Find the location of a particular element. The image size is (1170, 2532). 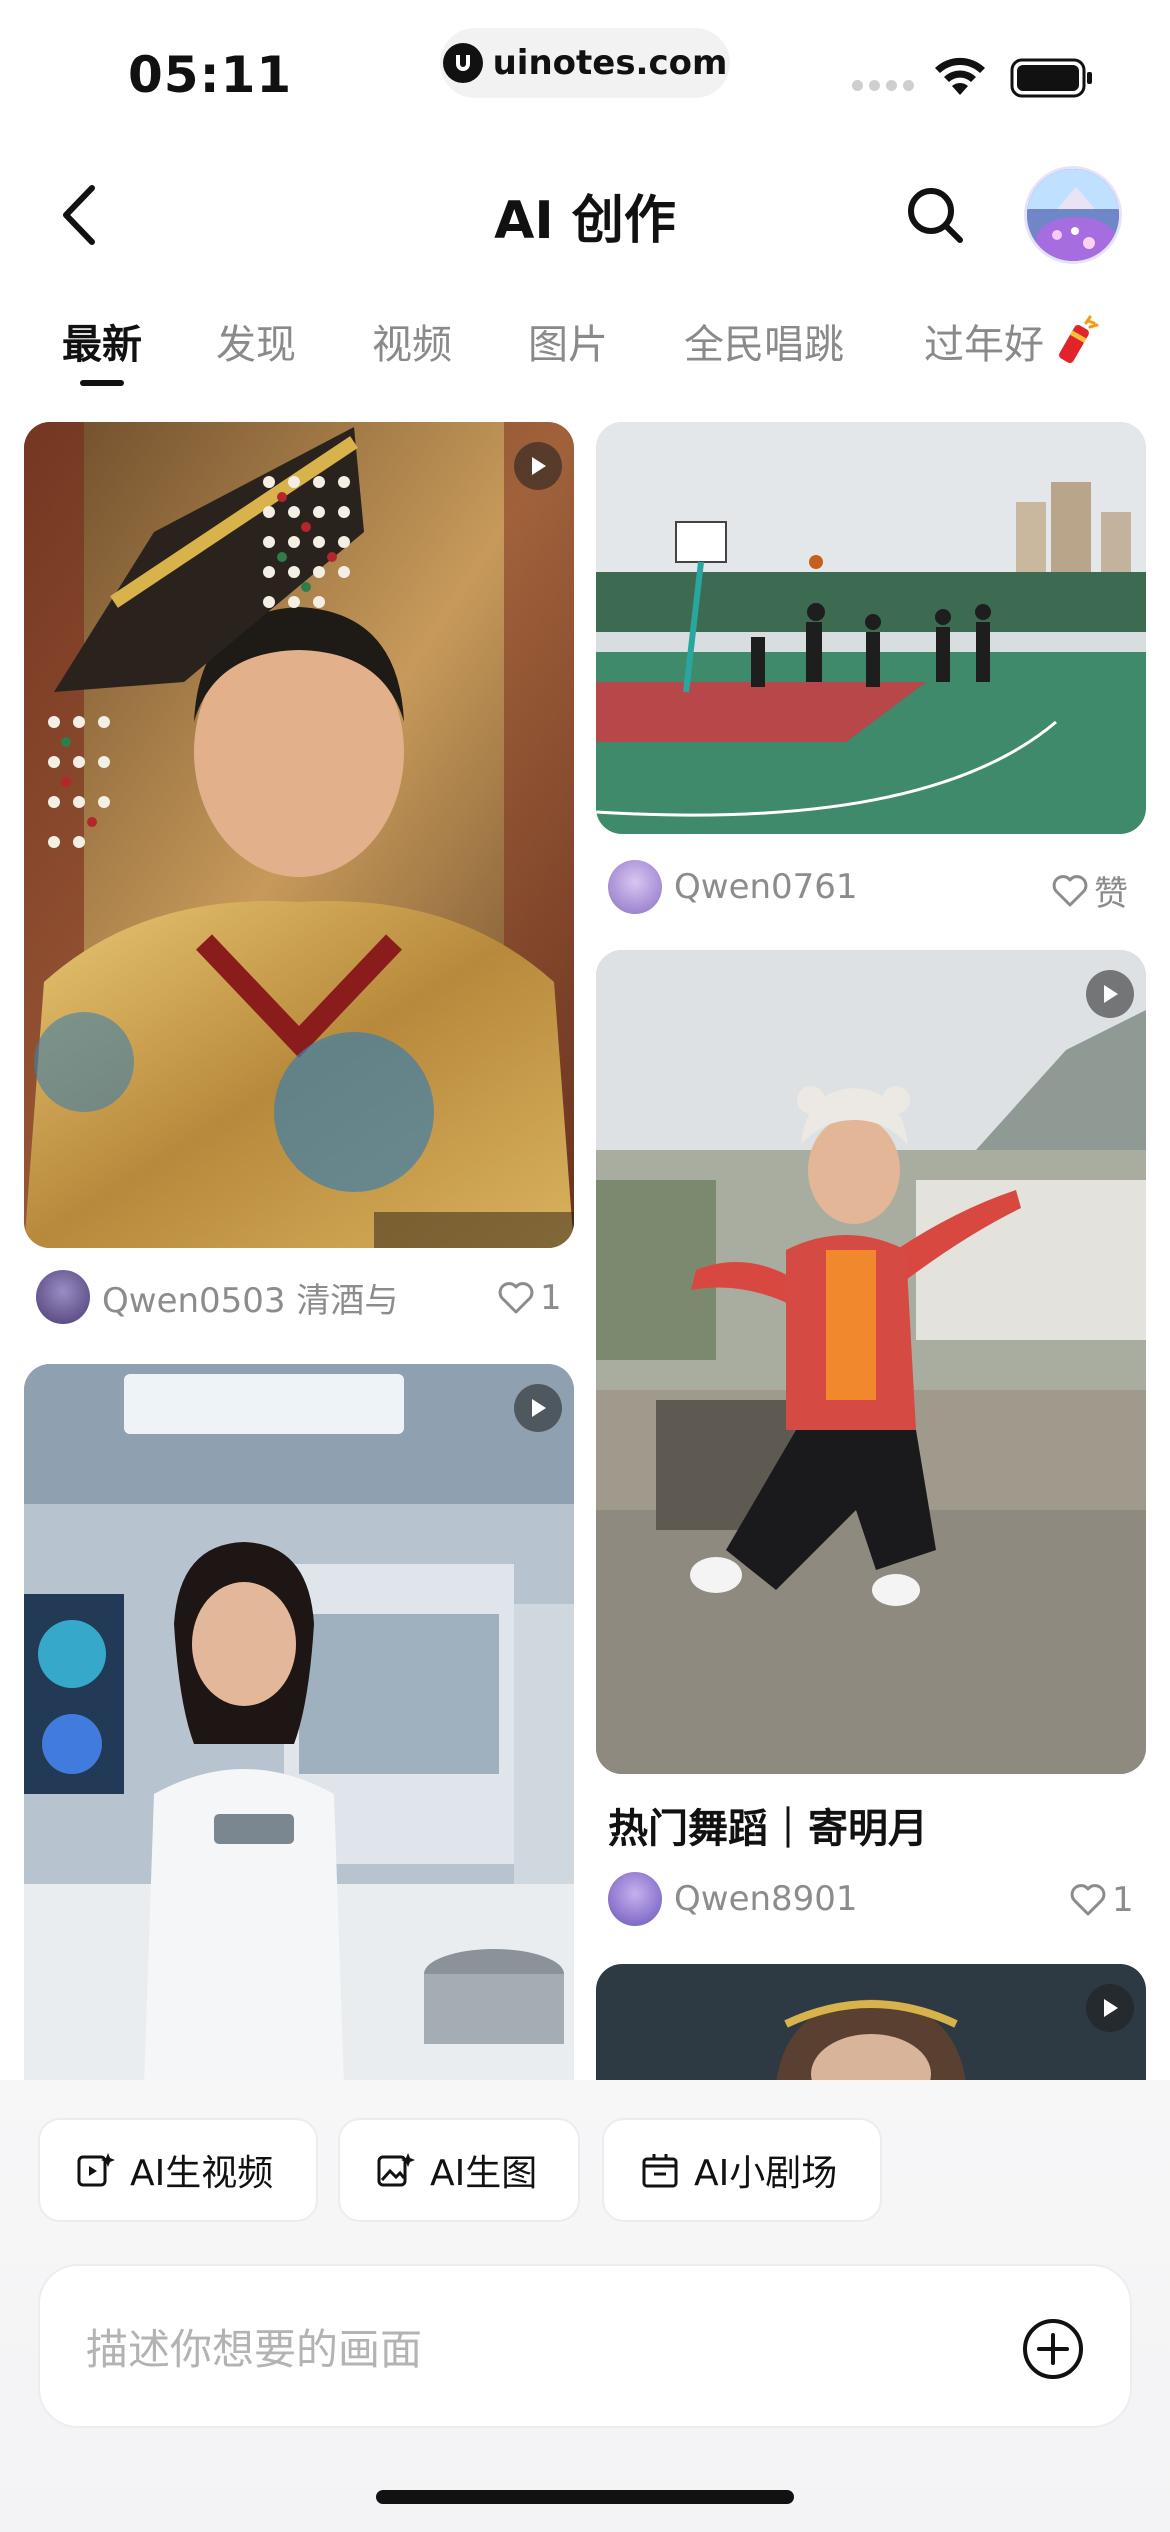

author-name: Qwen0761 is located at coordinates (766, 887).